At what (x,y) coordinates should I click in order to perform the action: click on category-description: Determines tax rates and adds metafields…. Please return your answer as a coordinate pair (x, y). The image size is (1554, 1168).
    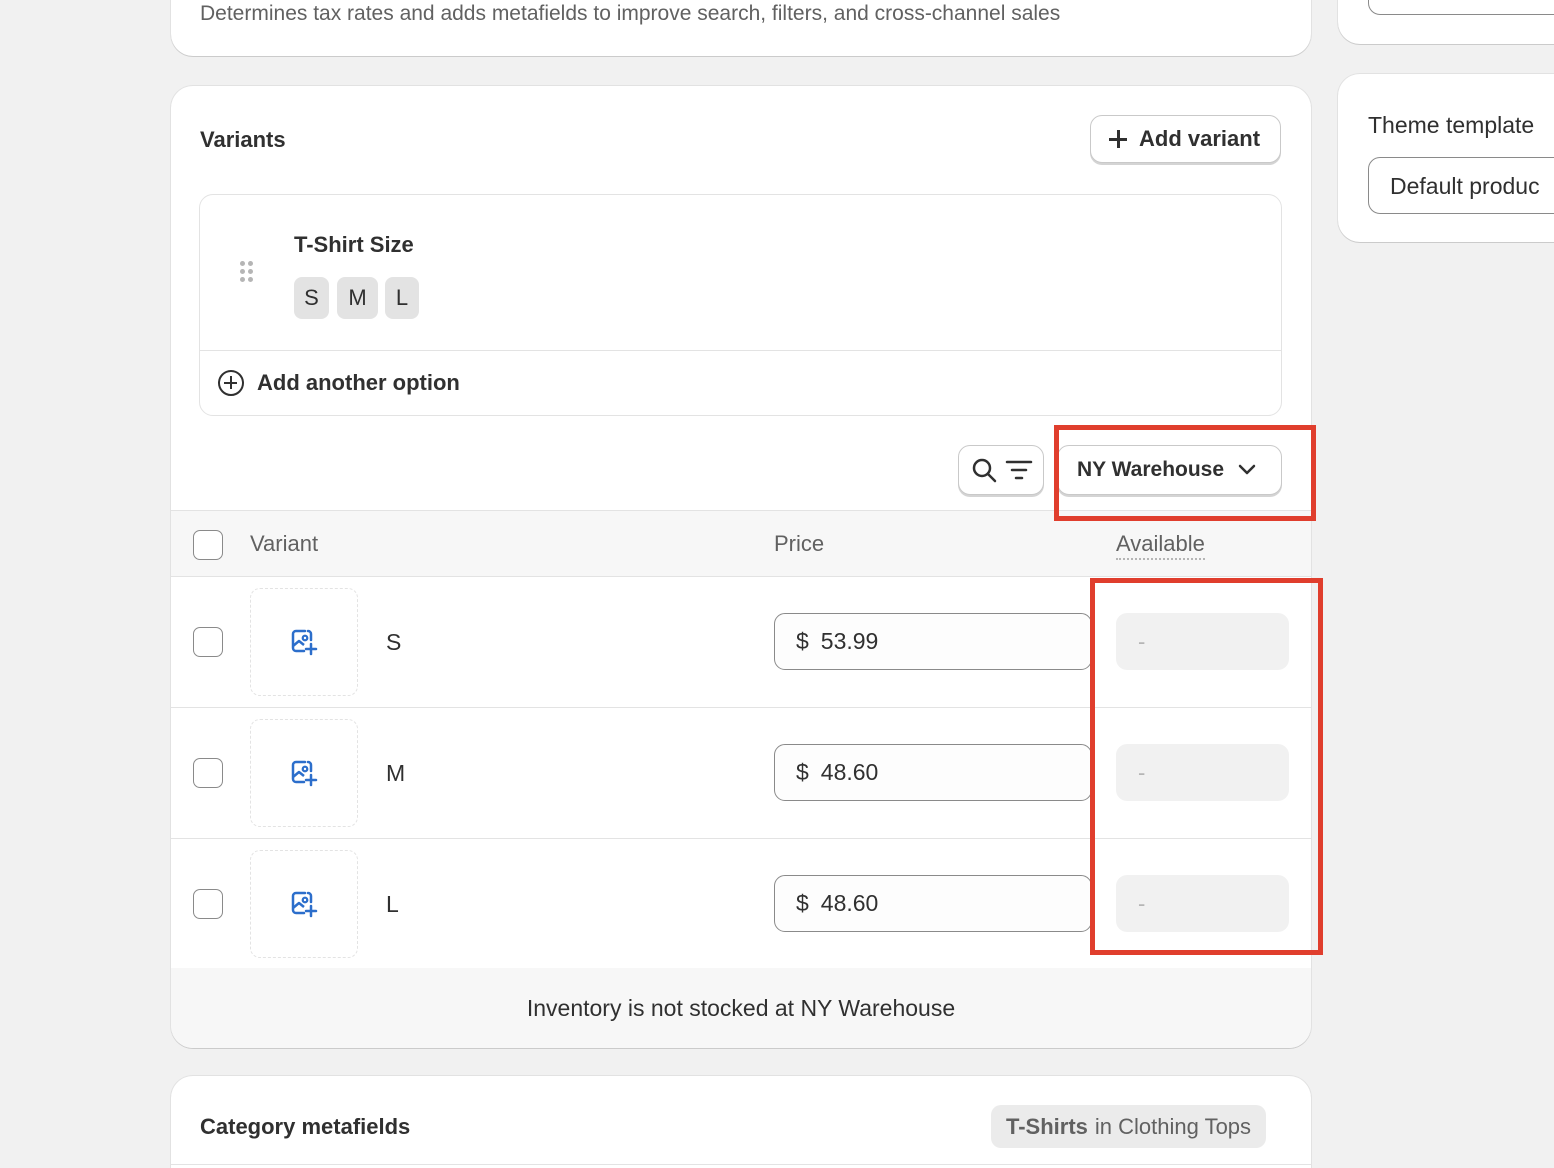
    Looking at the image, I should click on (630, 13).